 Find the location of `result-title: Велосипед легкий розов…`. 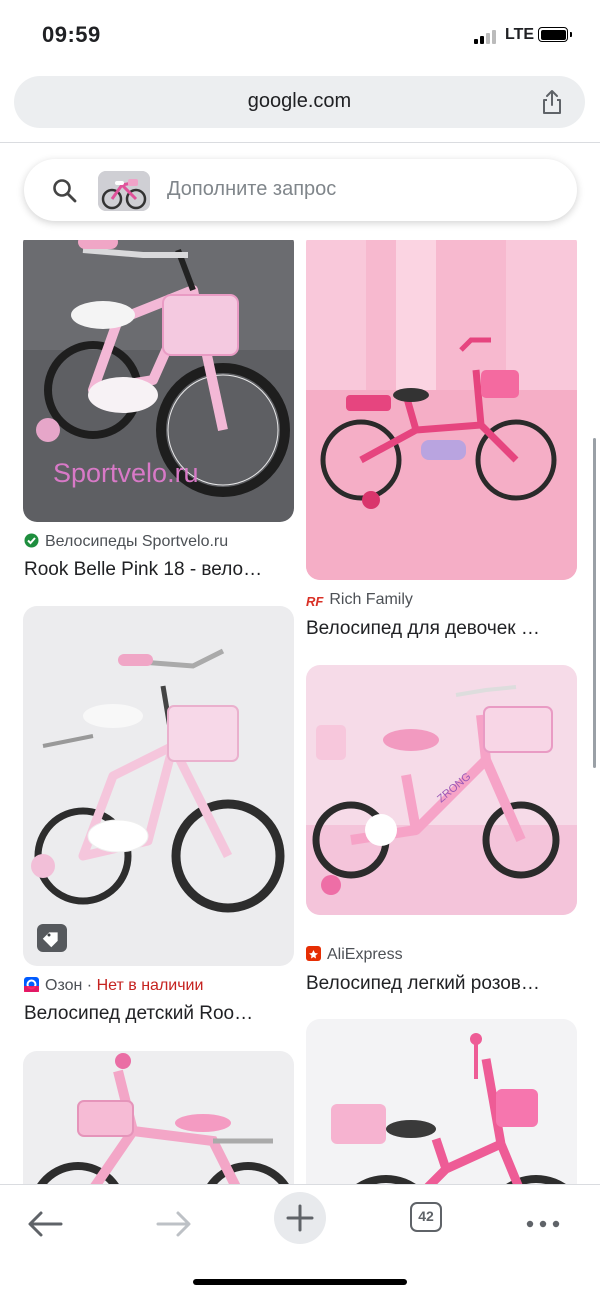

result-title: Велосипед легкий розов… is located at coordinates (441, 984).